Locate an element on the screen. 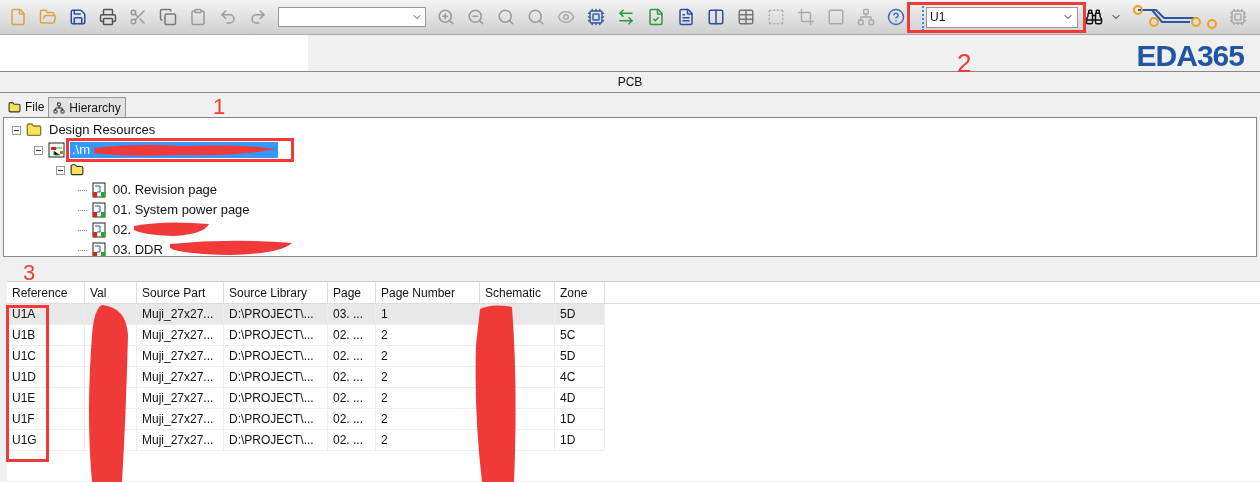 This screenshot has width=1260, height=482. tree-item: 03. DDR is located at coordinates (138, 249).